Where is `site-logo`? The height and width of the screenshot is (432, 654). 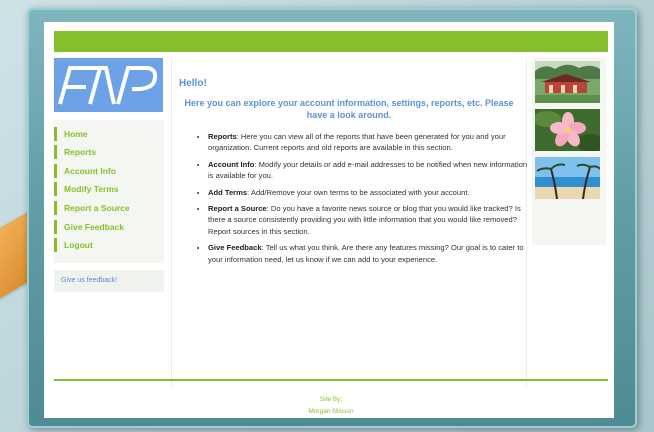 site-logo is located at coordinates (108, 85).